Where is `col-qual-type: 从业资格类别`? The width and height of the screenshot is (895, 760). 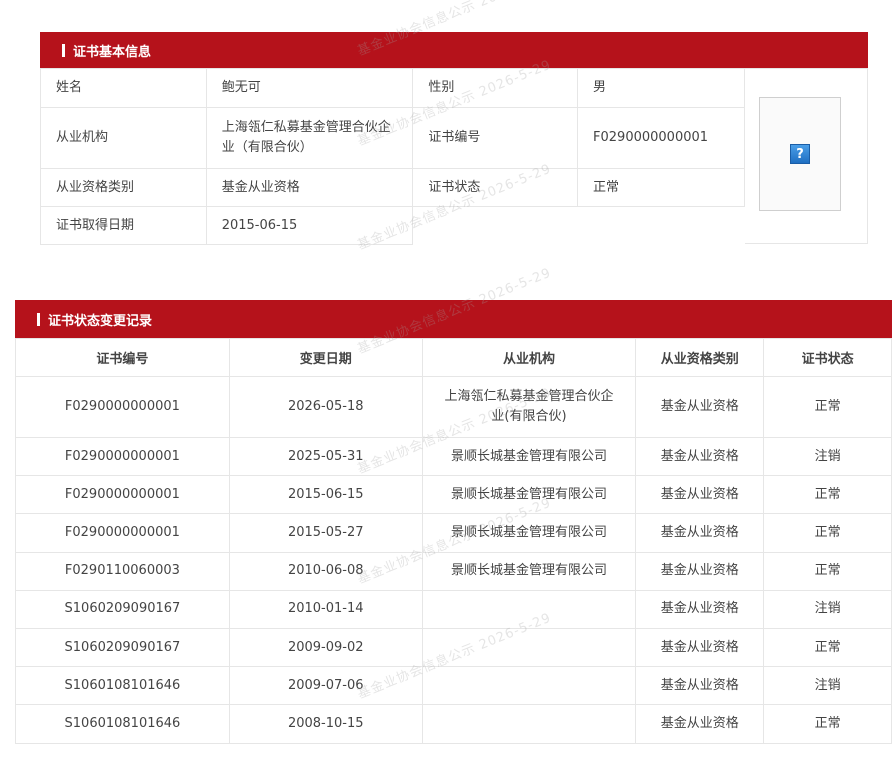
col-qual-type: 从业资格类别 is located at coordinates (700, 357).